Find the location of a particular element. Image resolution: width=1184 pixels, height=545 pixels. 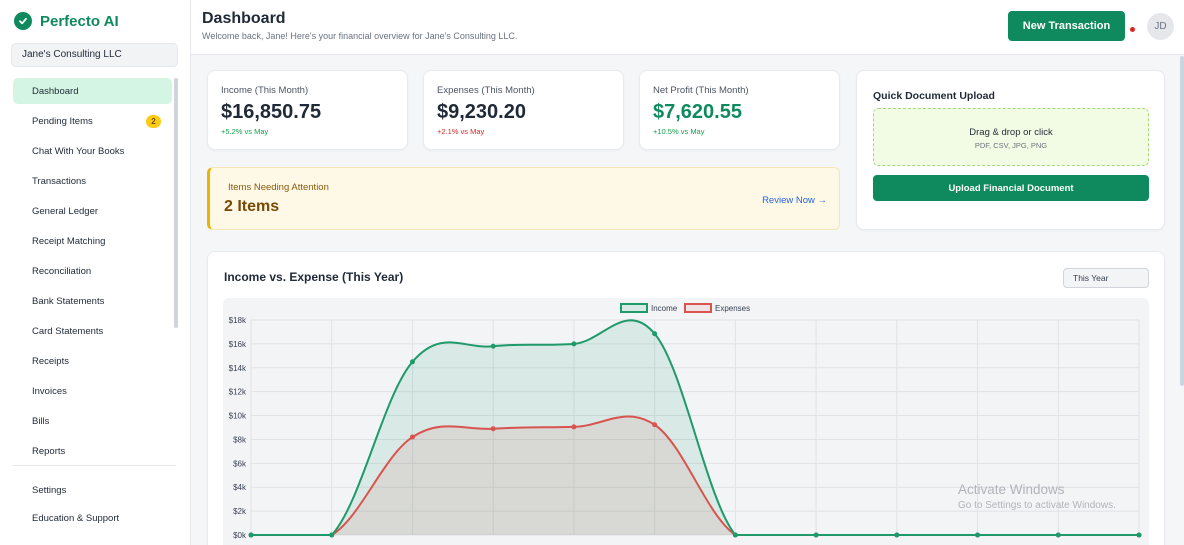

y-tick-label: $0k is located at coordinates (240, 535).